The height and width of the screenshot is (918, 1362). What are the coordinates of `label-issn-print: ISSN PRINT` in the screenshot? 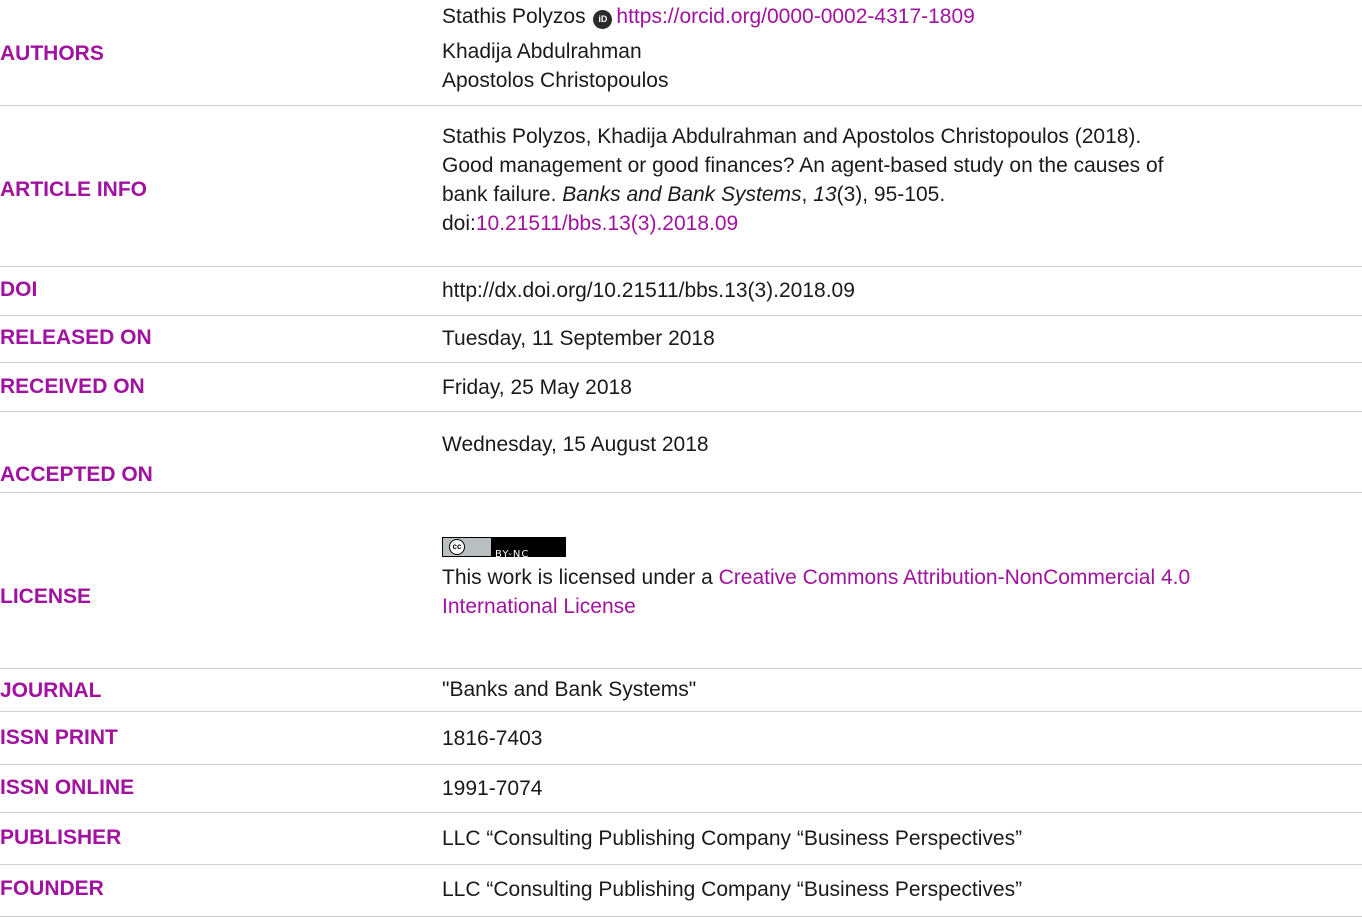 It's located at (59, 737).